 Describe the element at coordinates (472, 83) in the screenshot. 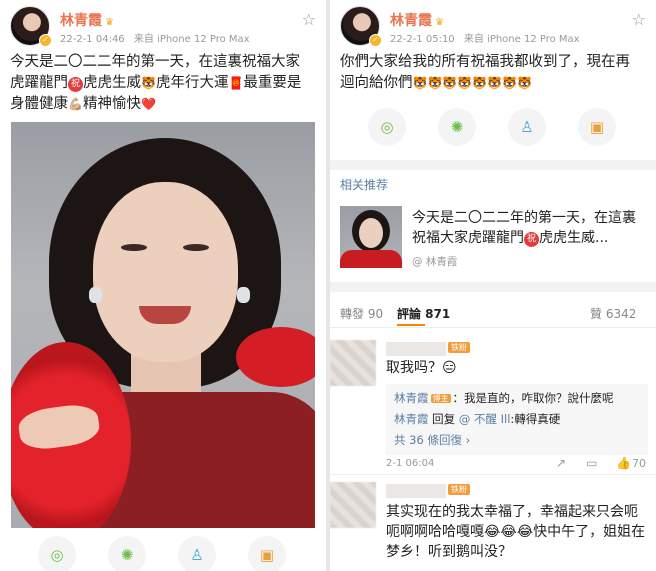

I see `tiger-emoji-icon: 🐯🐯🐯🐯🐯🐯🐯🐯` at that location.